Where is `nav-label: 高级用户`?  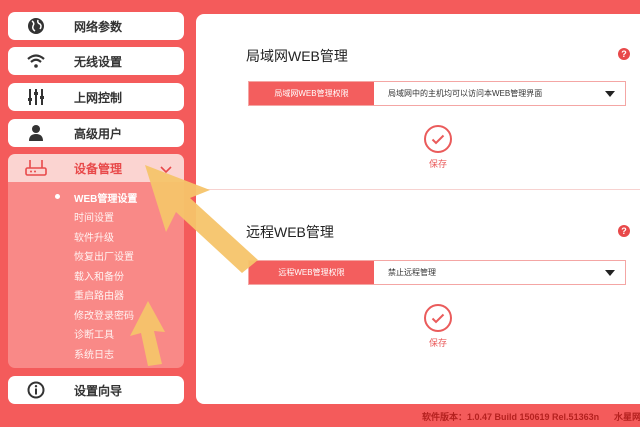
nav-label: 高级用户 is located at coordinates (98, 133).